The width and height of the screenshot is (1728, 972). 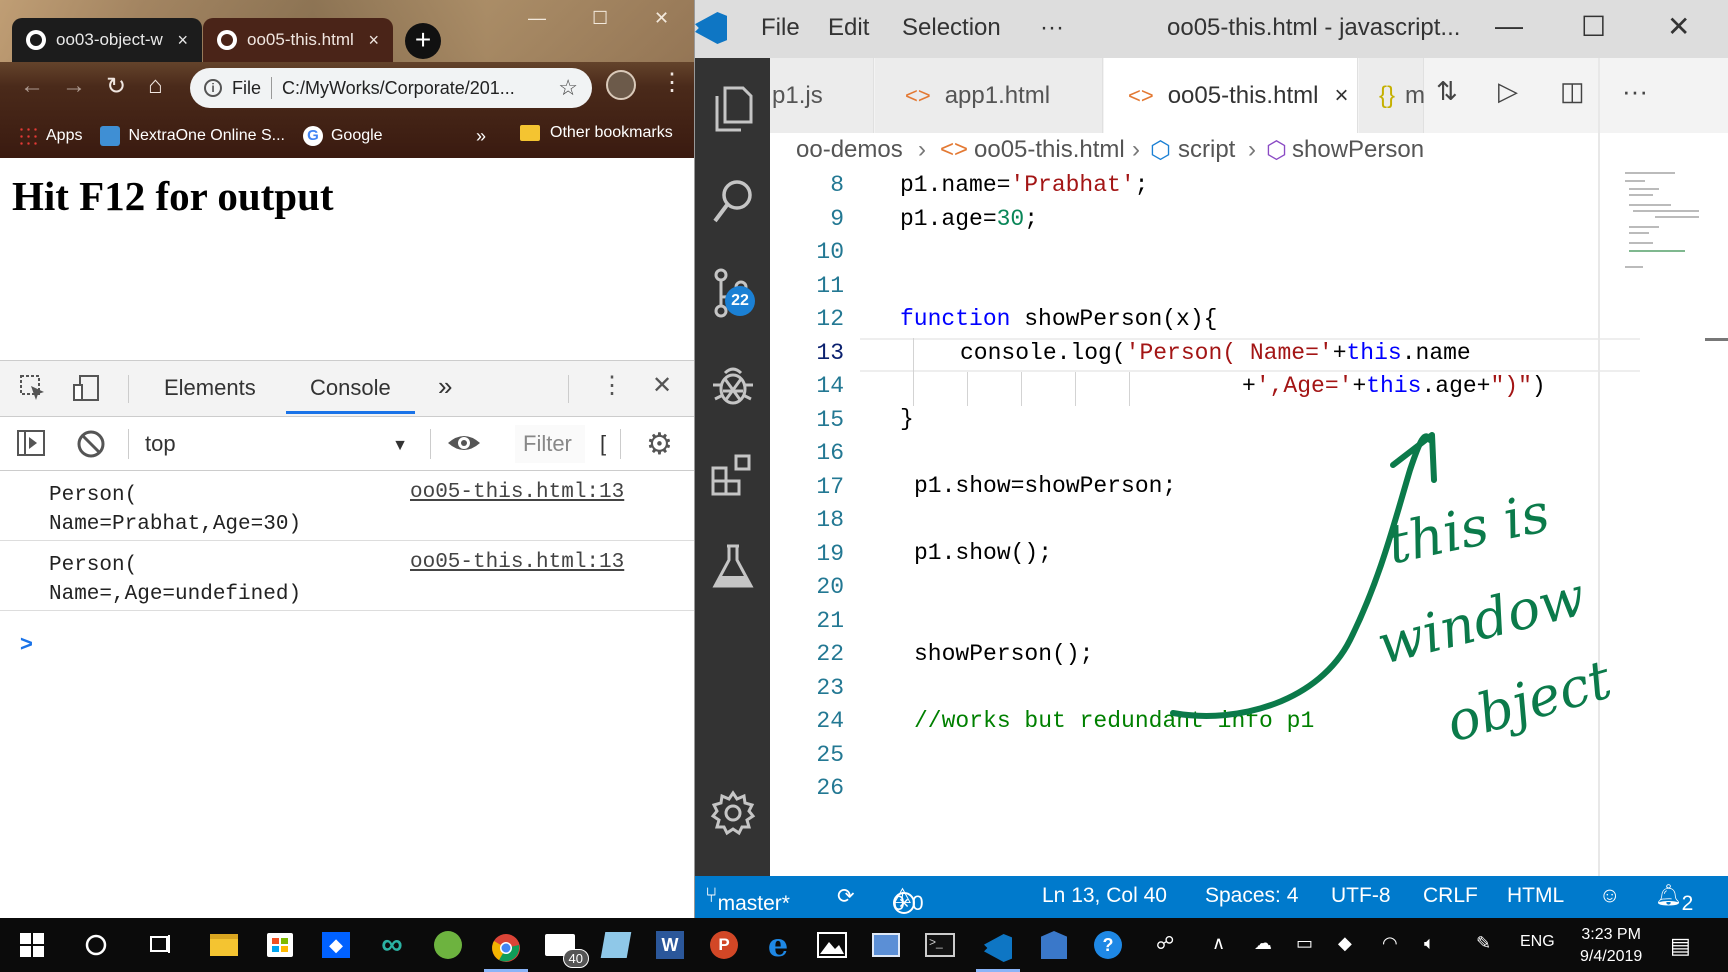 What do you see at coordinates (31, 446) in the screenshot?
I see `sidebar-toggle-icon` at bounding box center [31, 446].